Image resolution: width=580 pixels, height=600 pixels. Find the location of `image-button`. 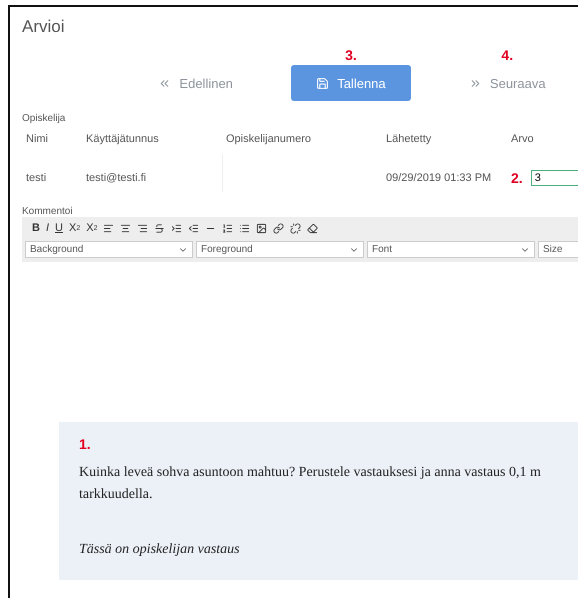

image-button is located at coordinates (262, 228).